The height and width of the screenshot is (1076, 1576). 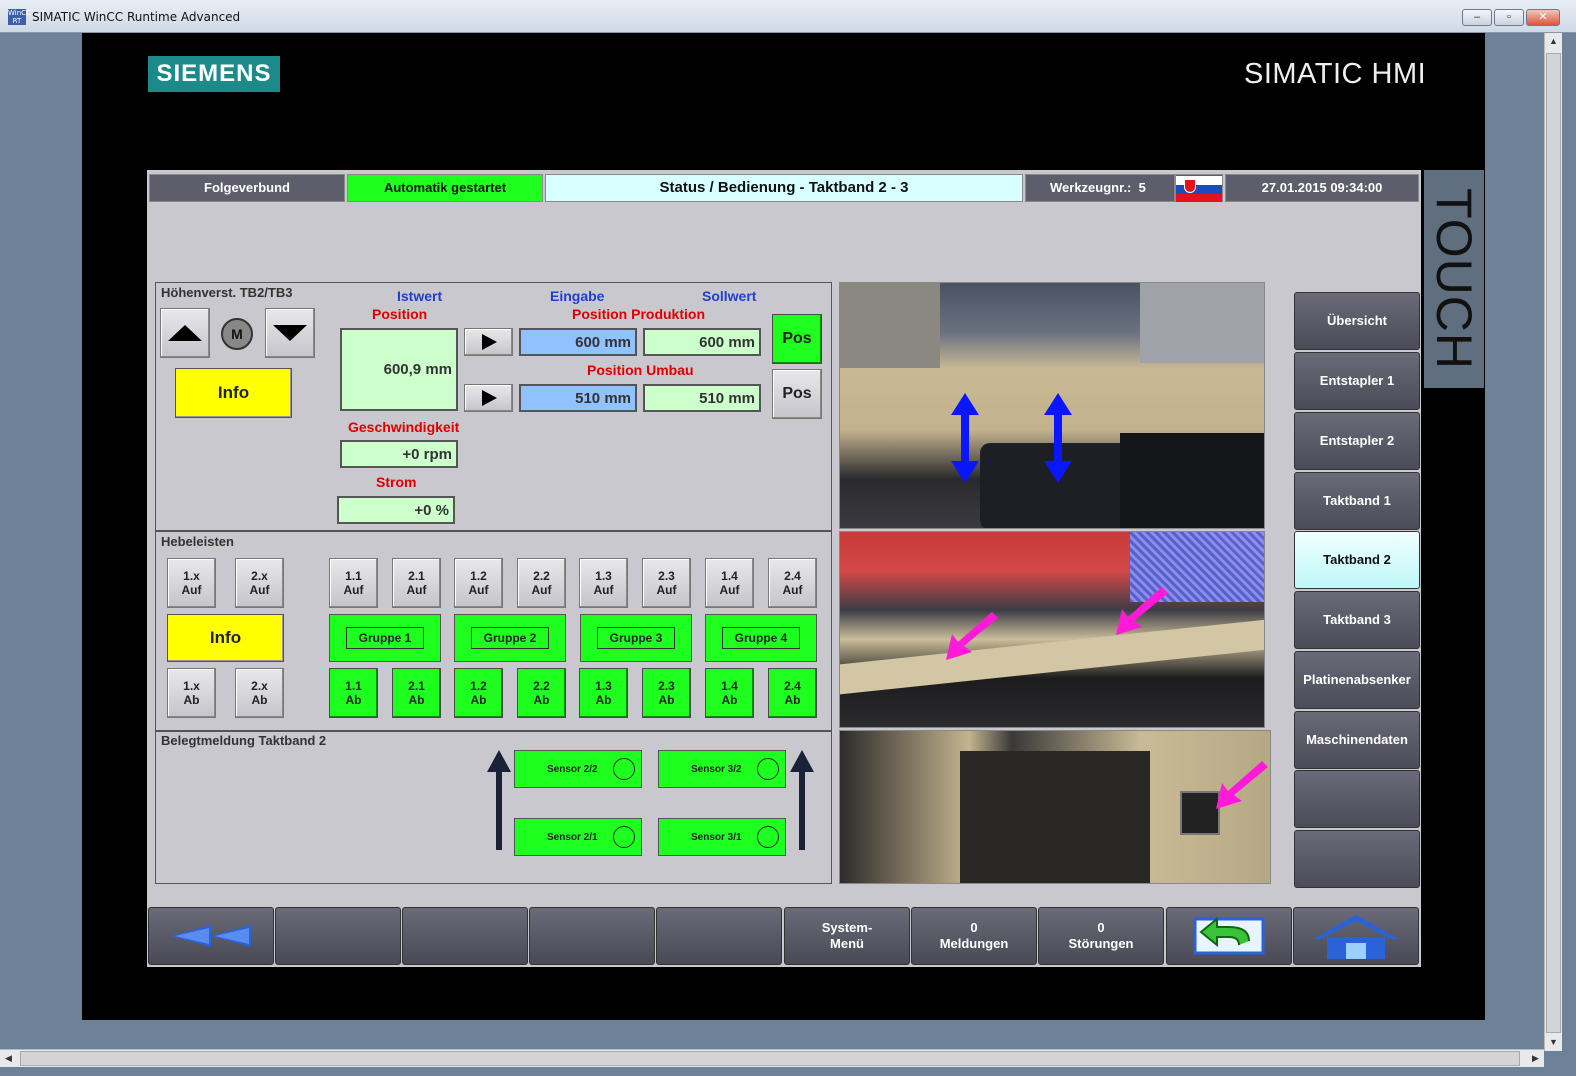 I want to click on nav-entstapler-1: Entstapler 1, so click(x=1357, y=381).